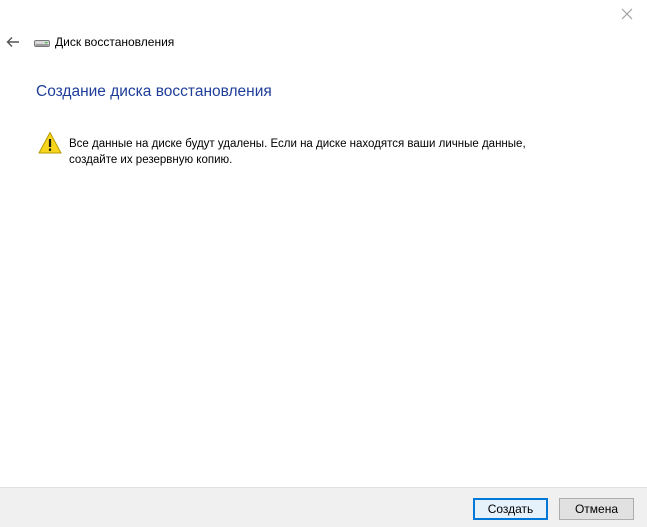 This screenshot has width=647, height=527. What do you see at coordinates (323, 507) in the screenshot?
I see `button-bar: Создать Отмена` at bounding box center [323, 507].